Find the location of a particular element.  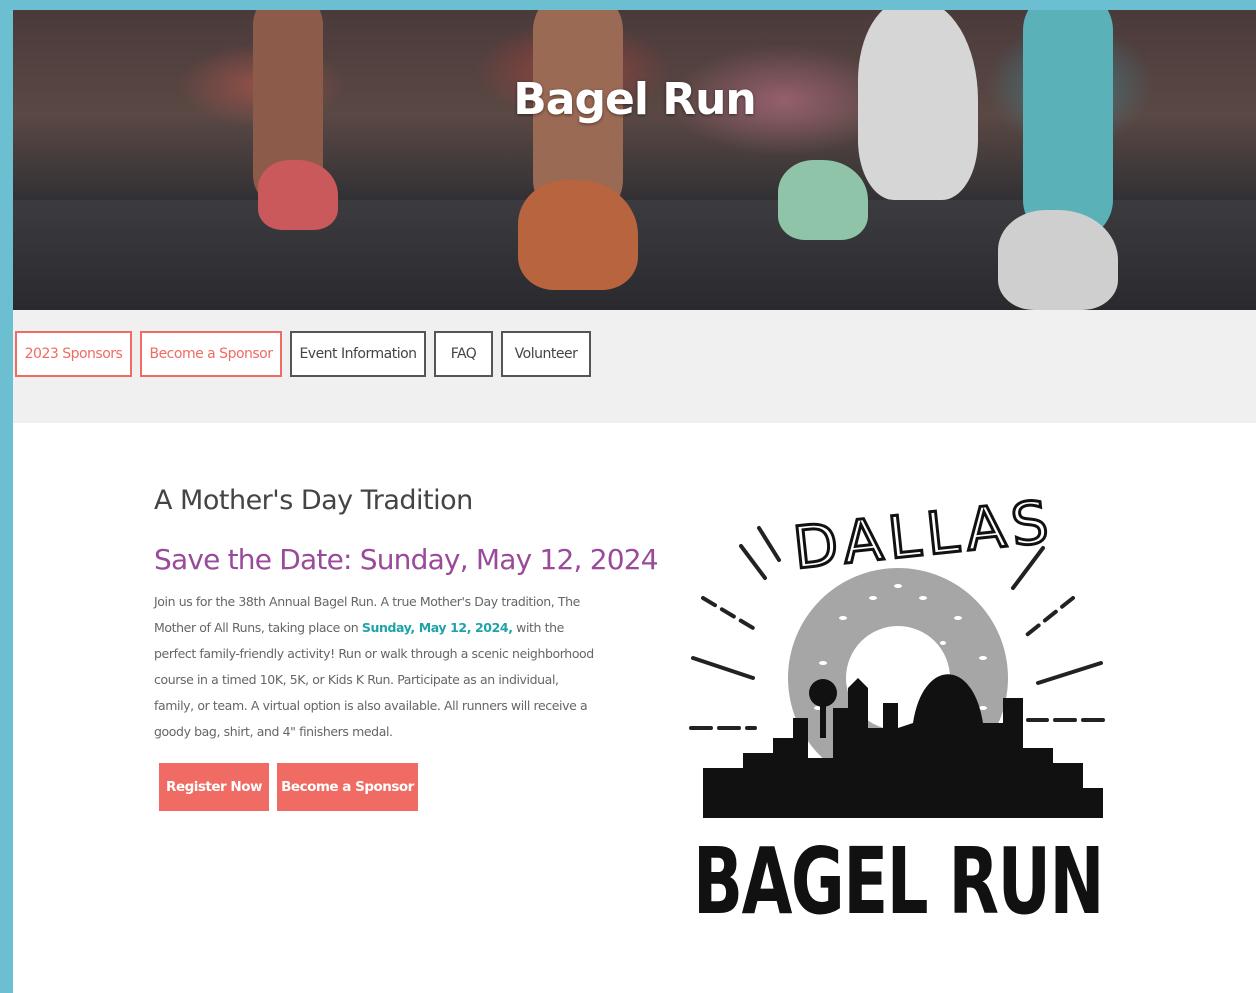

register-now-button: Register Now is located at coordinates (214, 787).